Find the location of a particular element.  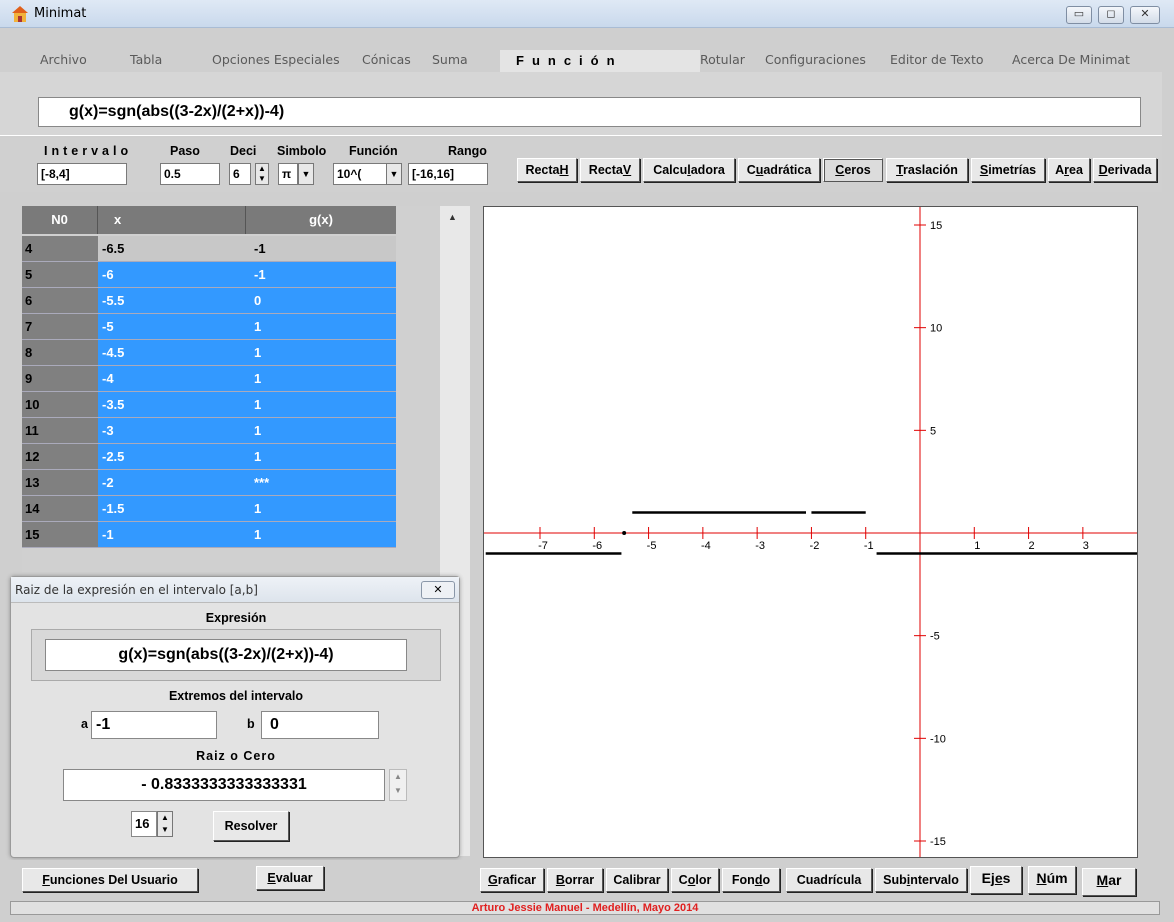

menu-tabla: Tabla is located at coordinates (146, 59).